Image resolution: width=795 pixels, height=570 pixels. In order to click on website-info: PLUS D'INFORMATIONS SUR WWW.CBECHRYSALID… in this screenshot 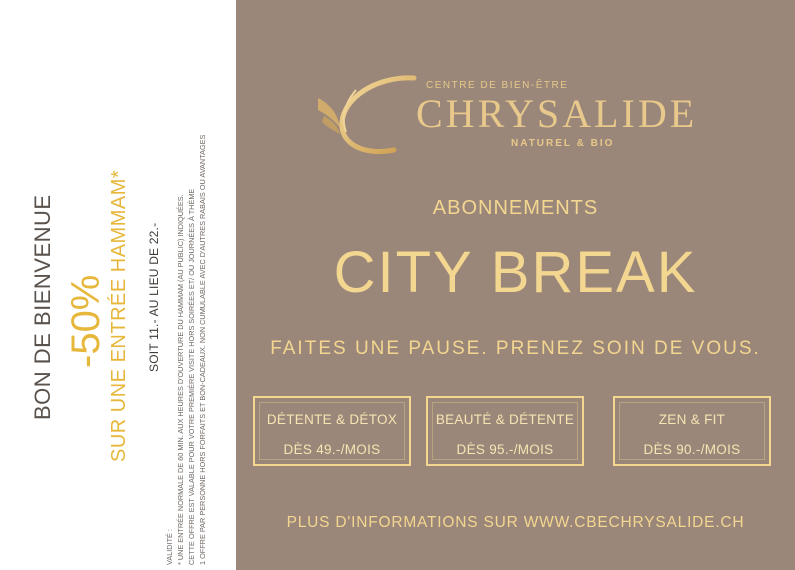, I will do `click(515, 522)`.